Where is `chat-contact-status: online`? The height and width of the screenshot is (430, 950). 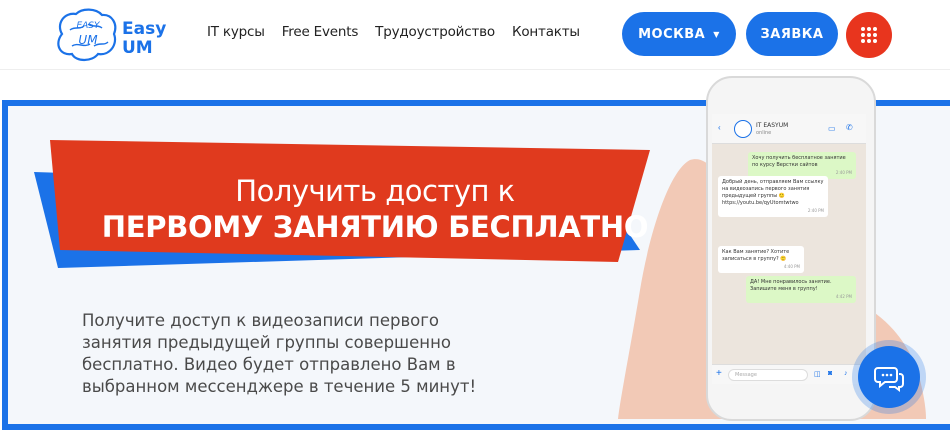 chat-contact-status: online is located at coordinates (764, 133).